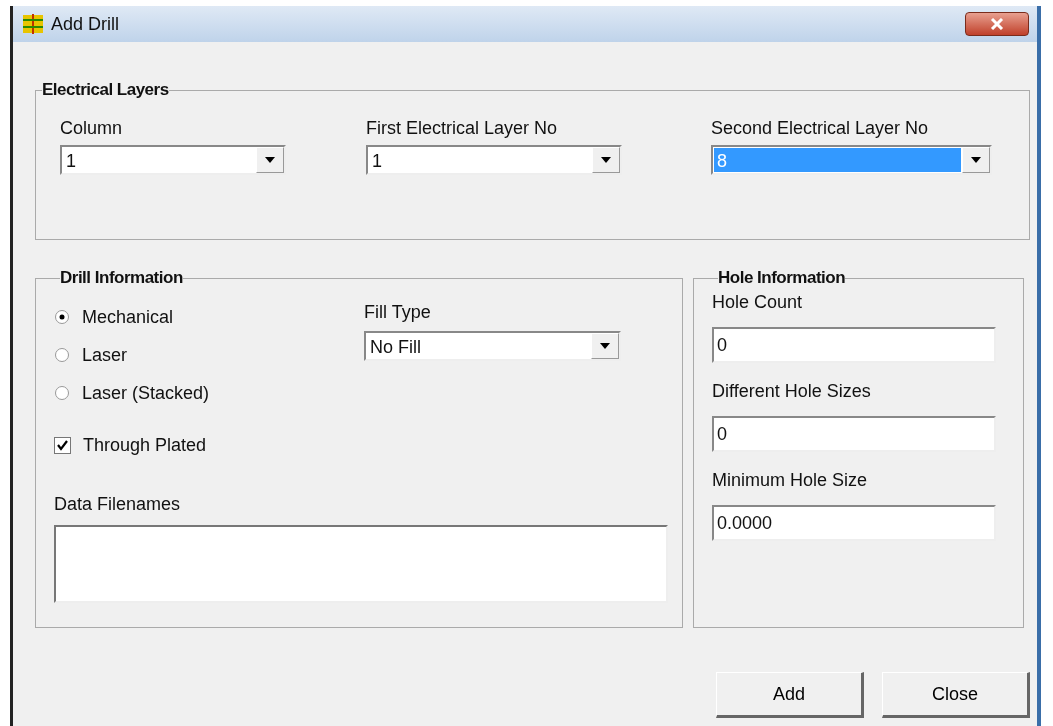 This screenshot has height=726, width=1053. What do you see at coordinates (118, 504) in the screenshot?
I see `field-label: Data Filenames` at bounding box center [118, 504].